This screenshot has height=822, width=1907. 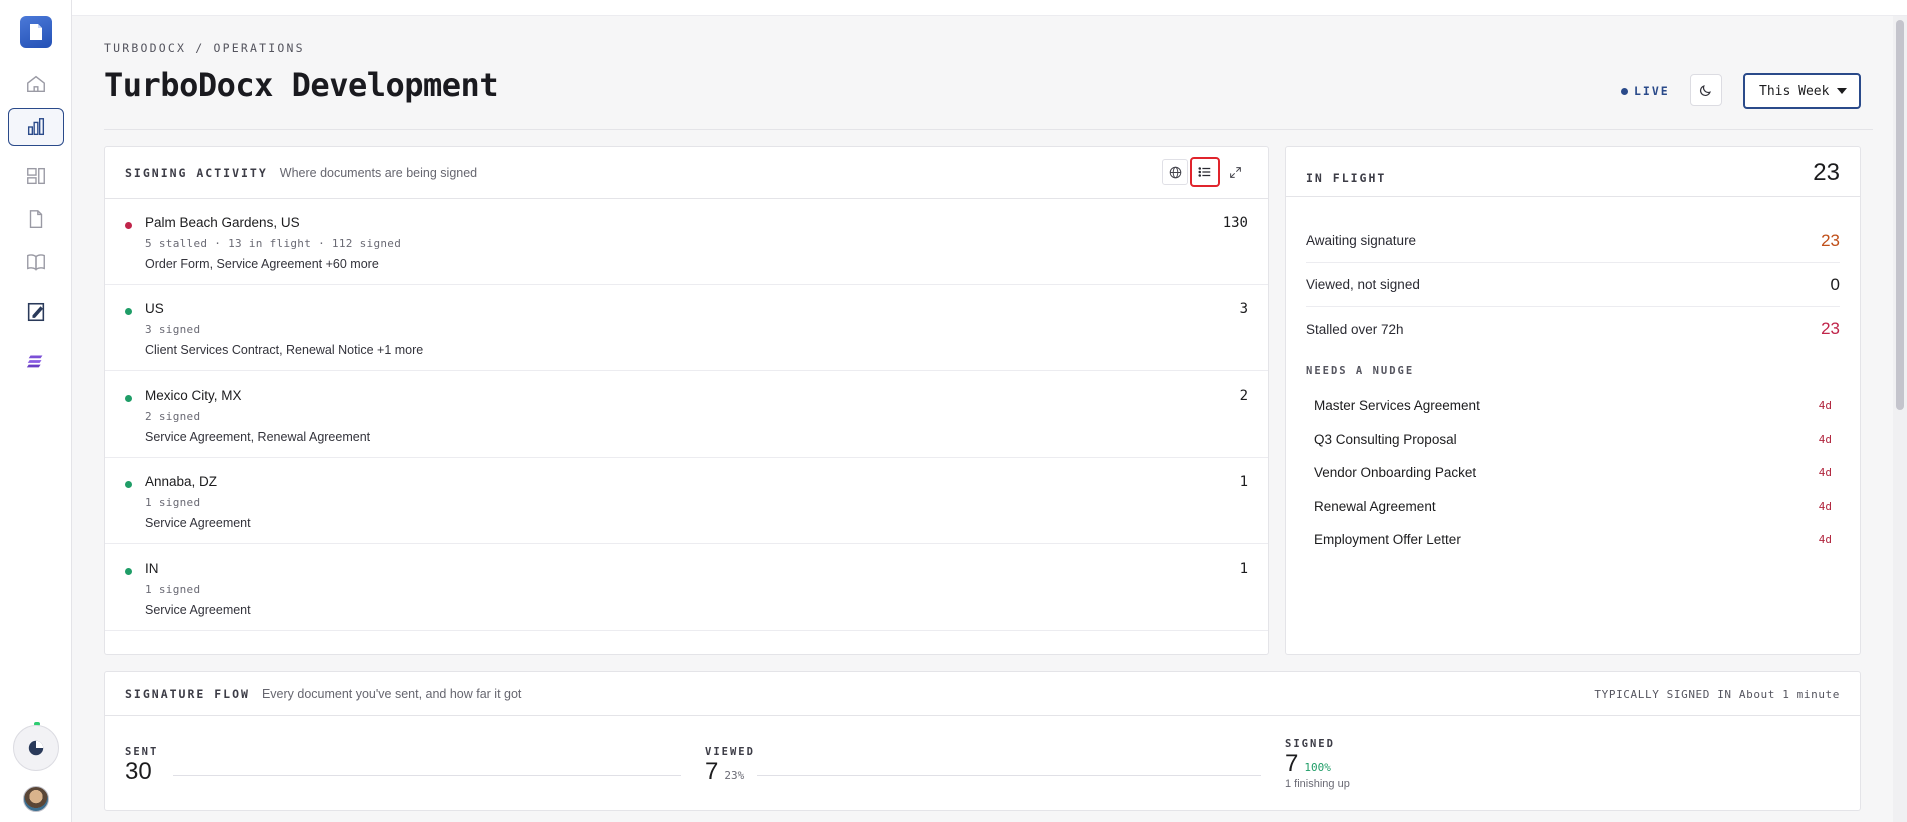 I want to click on signature-flow-label: SIGNATURE FLOW, so click(x=187, y=693).